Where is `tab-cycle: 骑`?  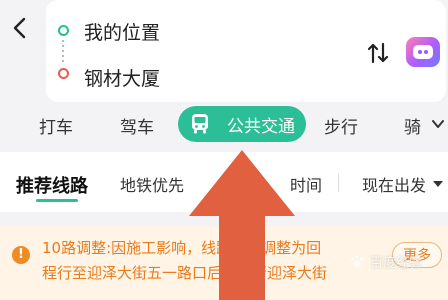
tab-cycle: 骑 is located at coordinates (412, 125).